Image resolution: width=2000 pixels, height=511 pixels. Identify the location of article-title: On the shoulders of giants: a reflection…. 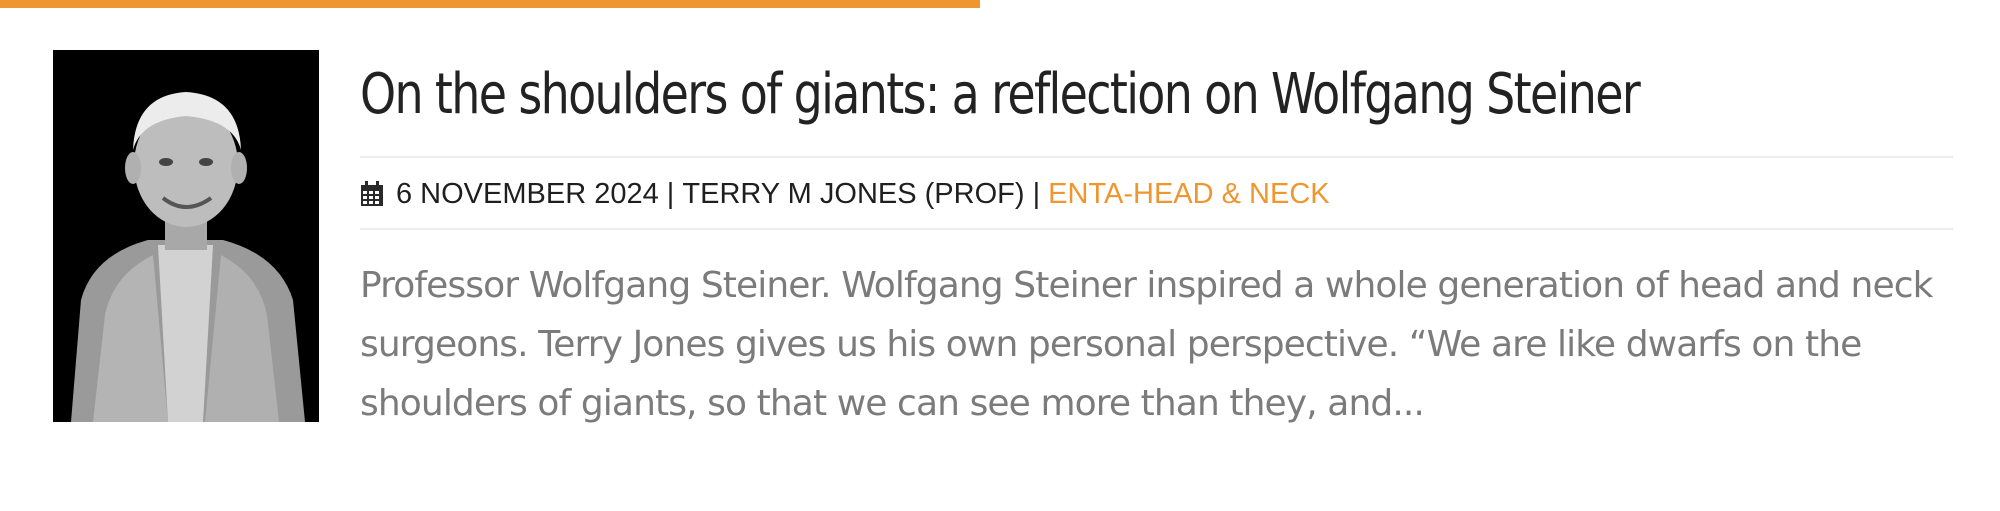
(1000, 95).